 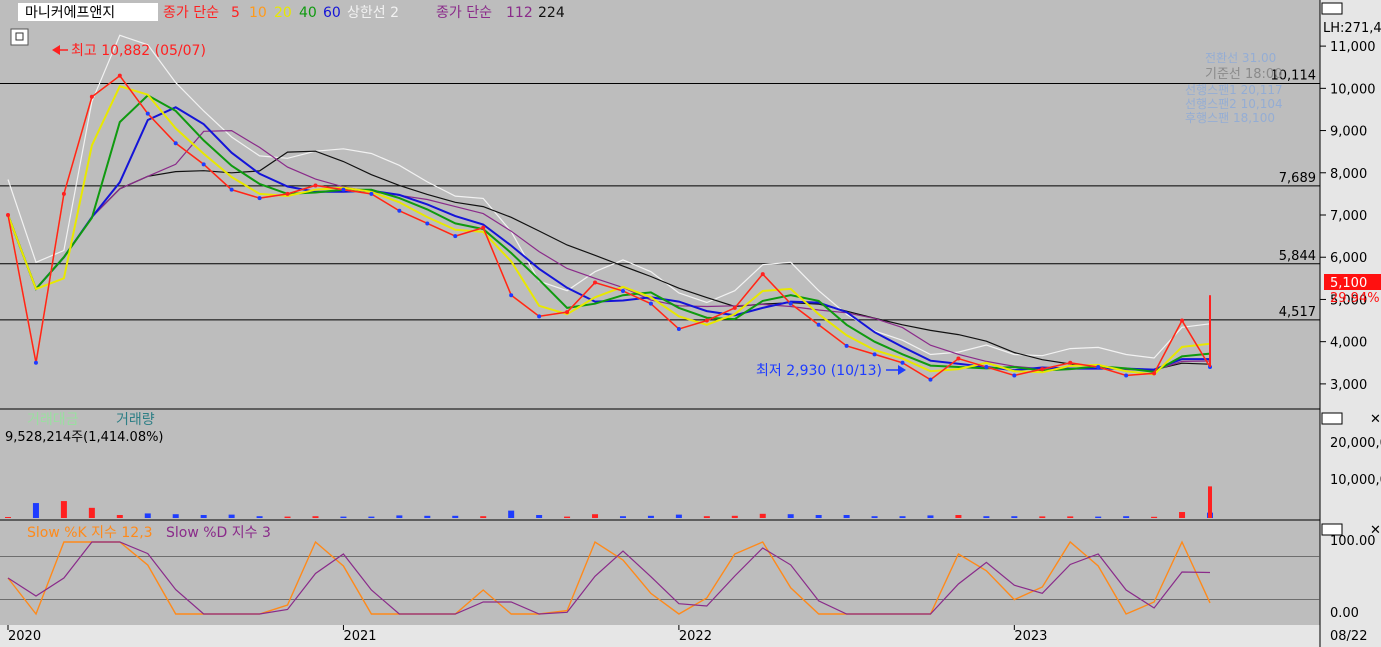 What do you see at coordinates (359, 636) in the screenshot?
I see `time-tick-label: 2021` at bounding box center [359, 636].